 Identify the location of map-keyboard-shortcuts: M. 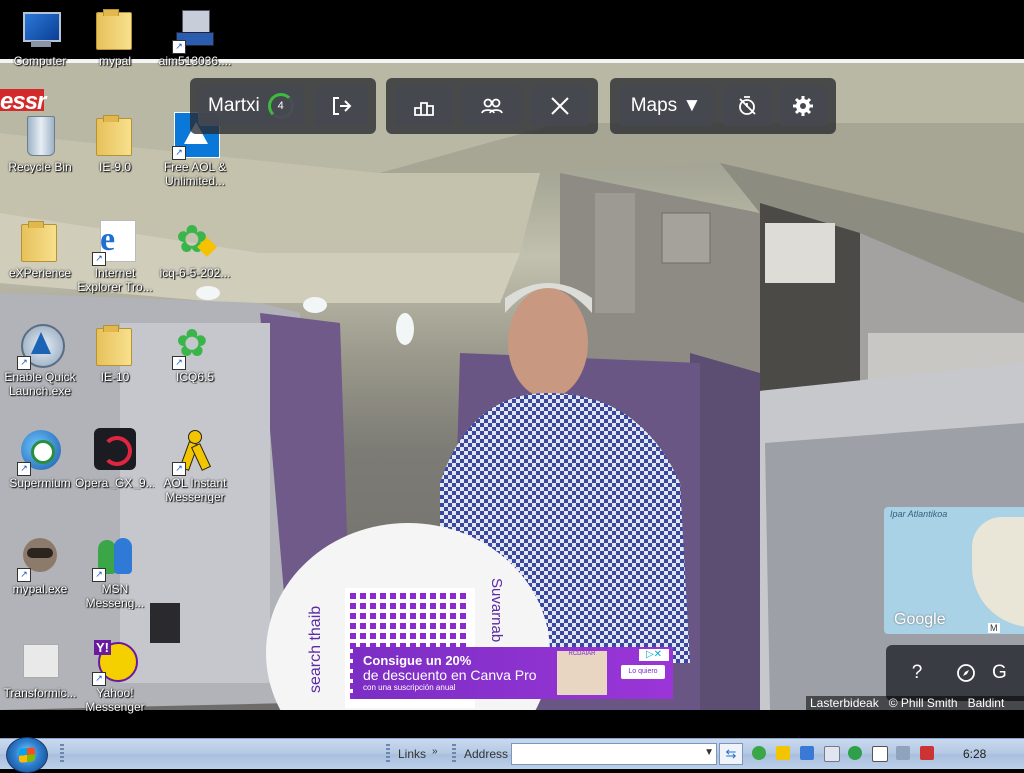
(994, 628).